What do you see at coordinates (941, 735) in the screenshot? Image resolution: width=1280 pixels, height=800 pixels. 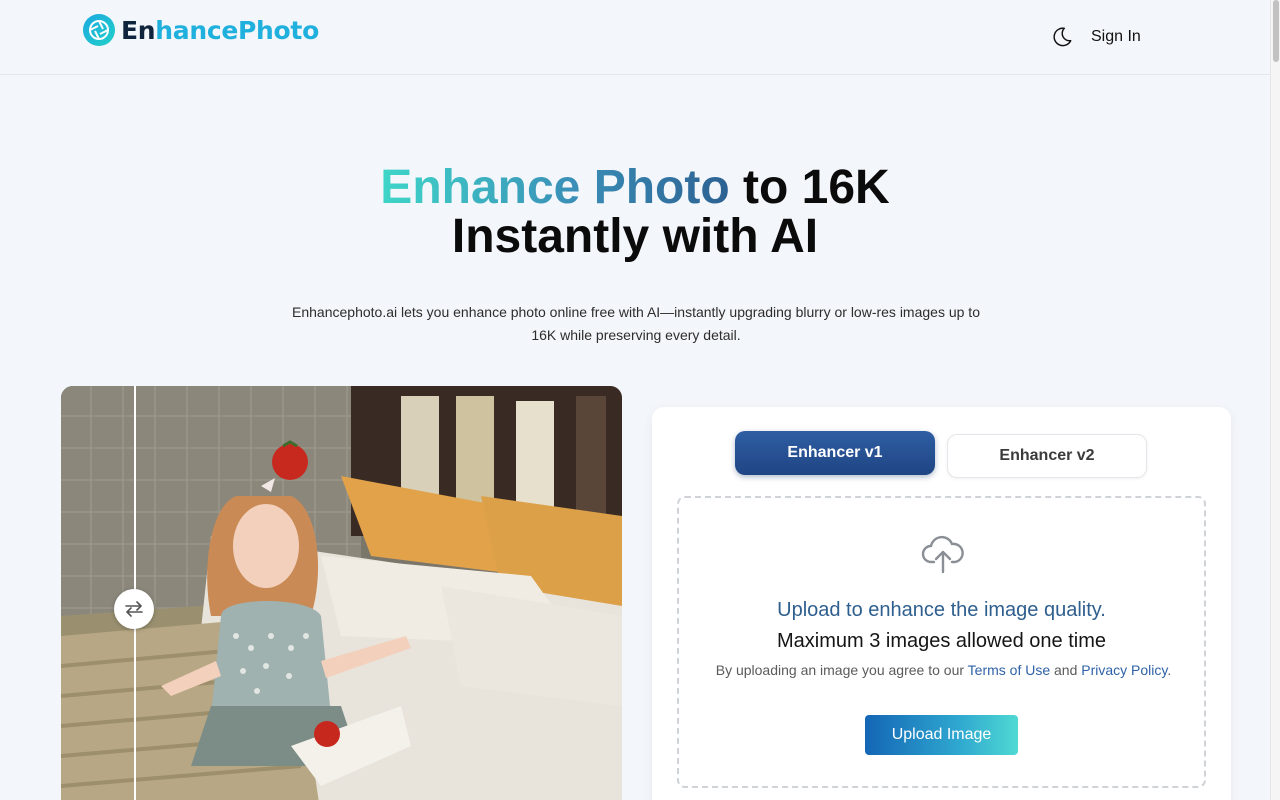 I see `upload-image-button: Upload Image` at bounding box center [941, 735].